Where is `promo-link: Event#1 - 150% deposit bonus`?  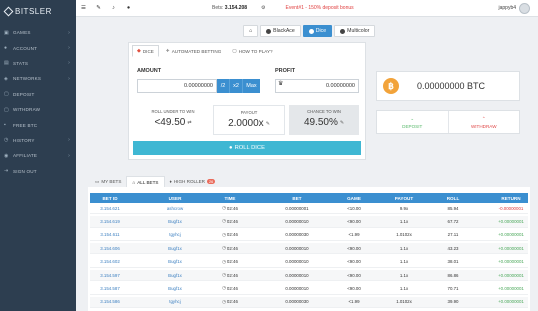
promo-link: Event#1 - 150% deposit bonus is located at coordinates (320, 8).